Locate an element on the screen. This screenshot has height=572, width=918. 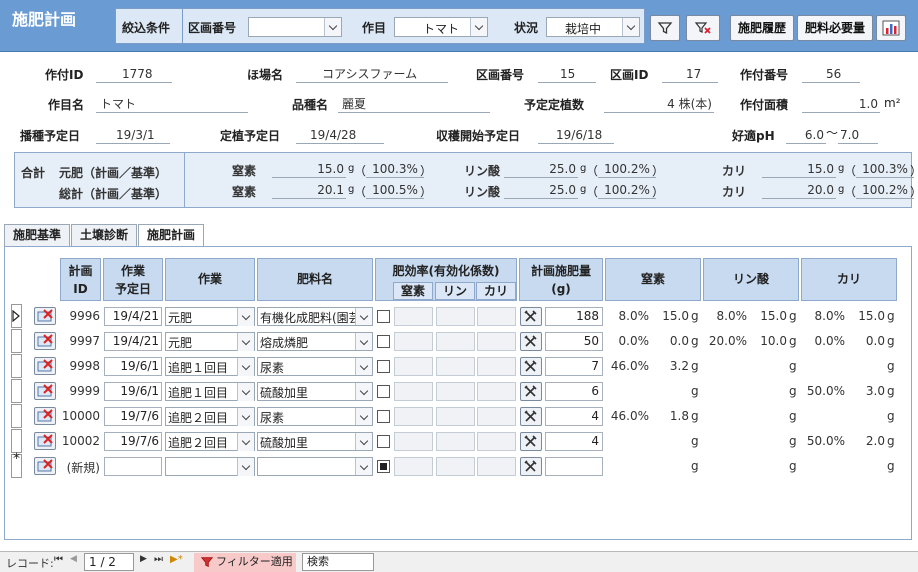
phosphoric-acid-unit: g is located at coordinates (793, 466).